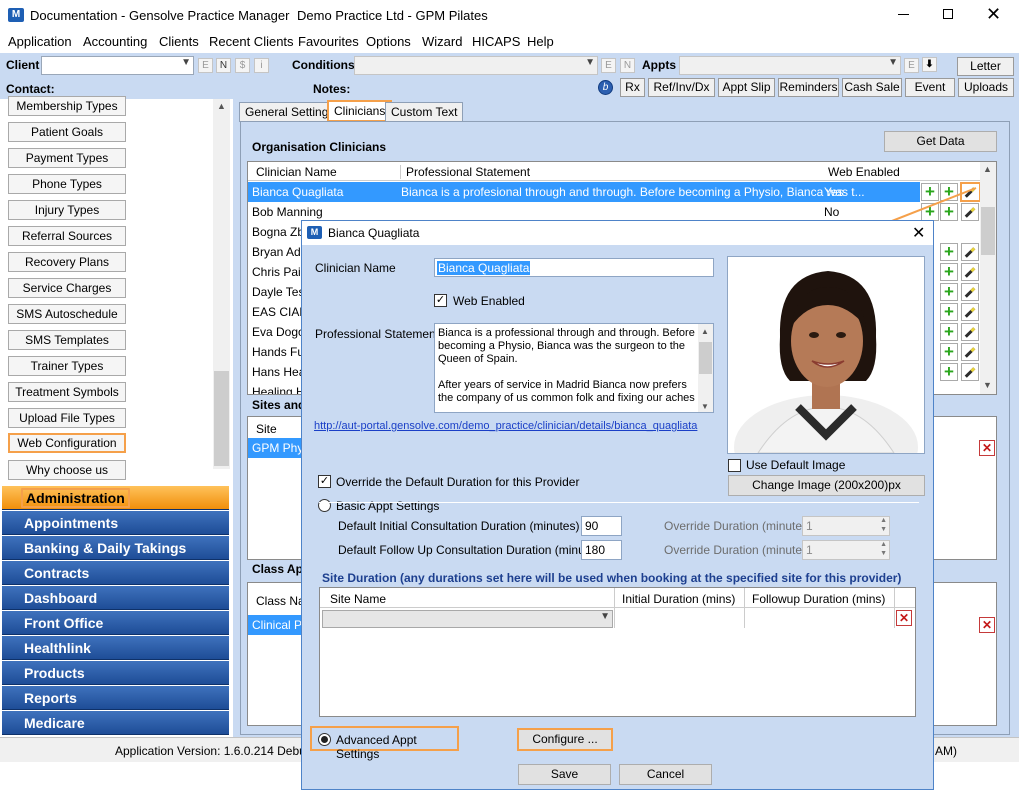 The height and width of the screenshot is (792, 1019). I want to click on menu-help: Help, so click(540, 41).